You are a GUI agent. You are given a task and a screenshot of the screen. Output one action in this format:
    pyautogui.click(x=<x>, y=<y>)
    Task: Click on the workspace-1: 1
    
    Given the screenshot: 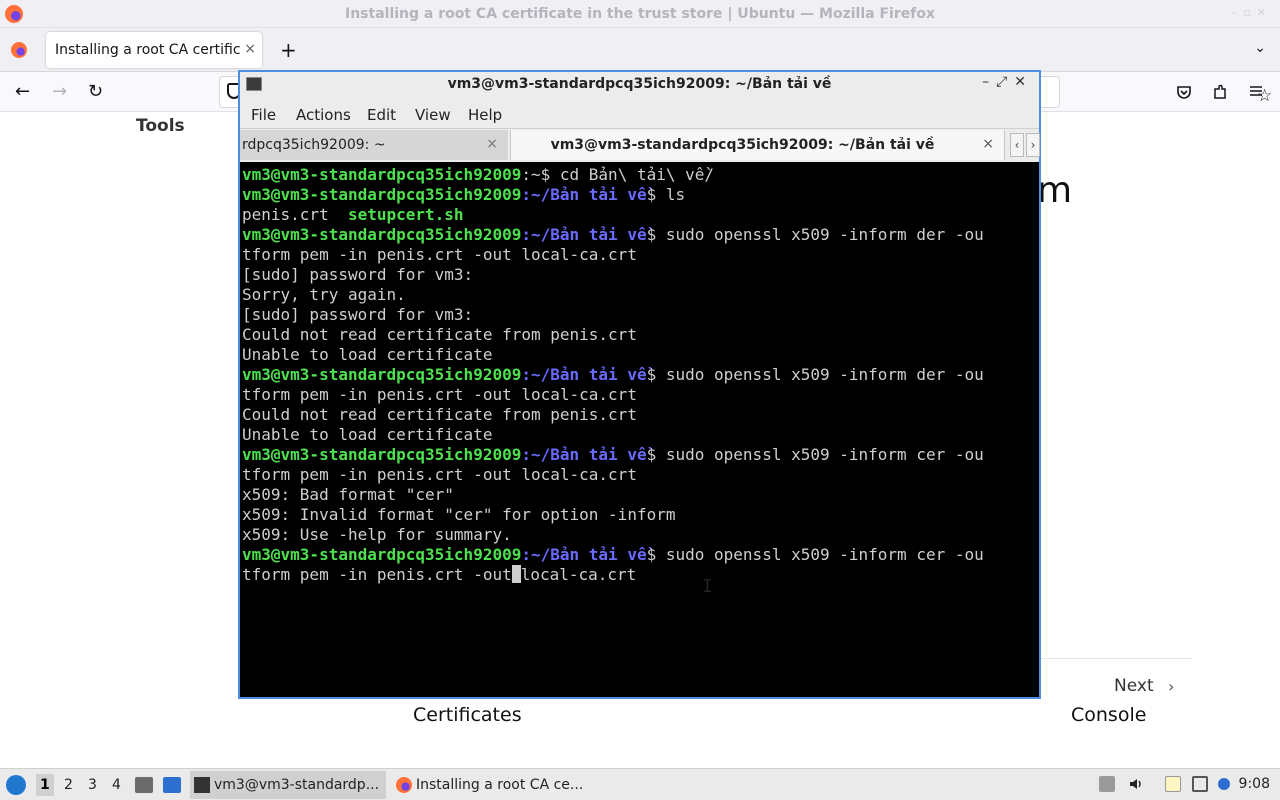 What is the action you would take?
    pyautogui.click(x=45, y=785)
    